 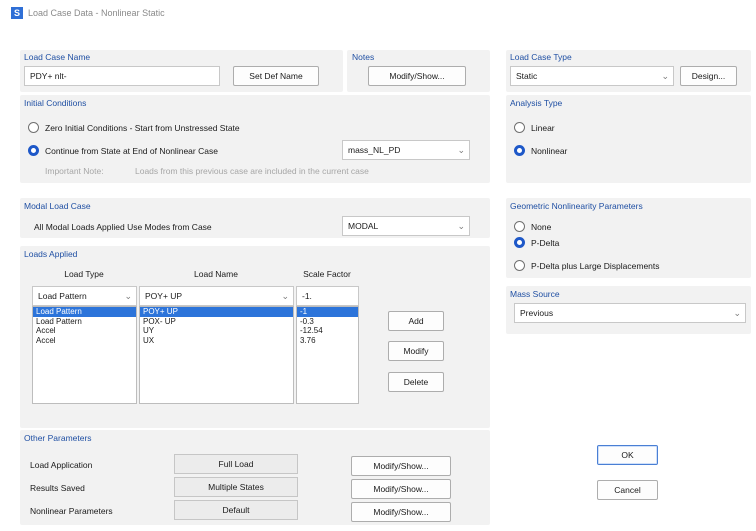 I want to click on load-type-select-value: Load Pattern, so click(x=62, y=296).